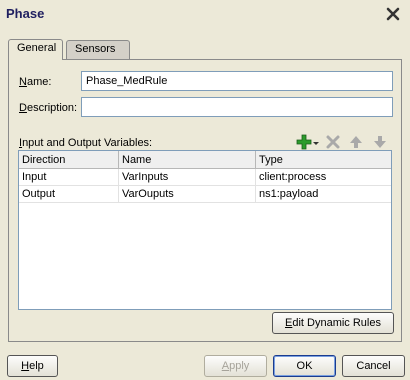 This screenshot has height=380, width=410. I want to click on apply-label: Apply, so click(235, 366).